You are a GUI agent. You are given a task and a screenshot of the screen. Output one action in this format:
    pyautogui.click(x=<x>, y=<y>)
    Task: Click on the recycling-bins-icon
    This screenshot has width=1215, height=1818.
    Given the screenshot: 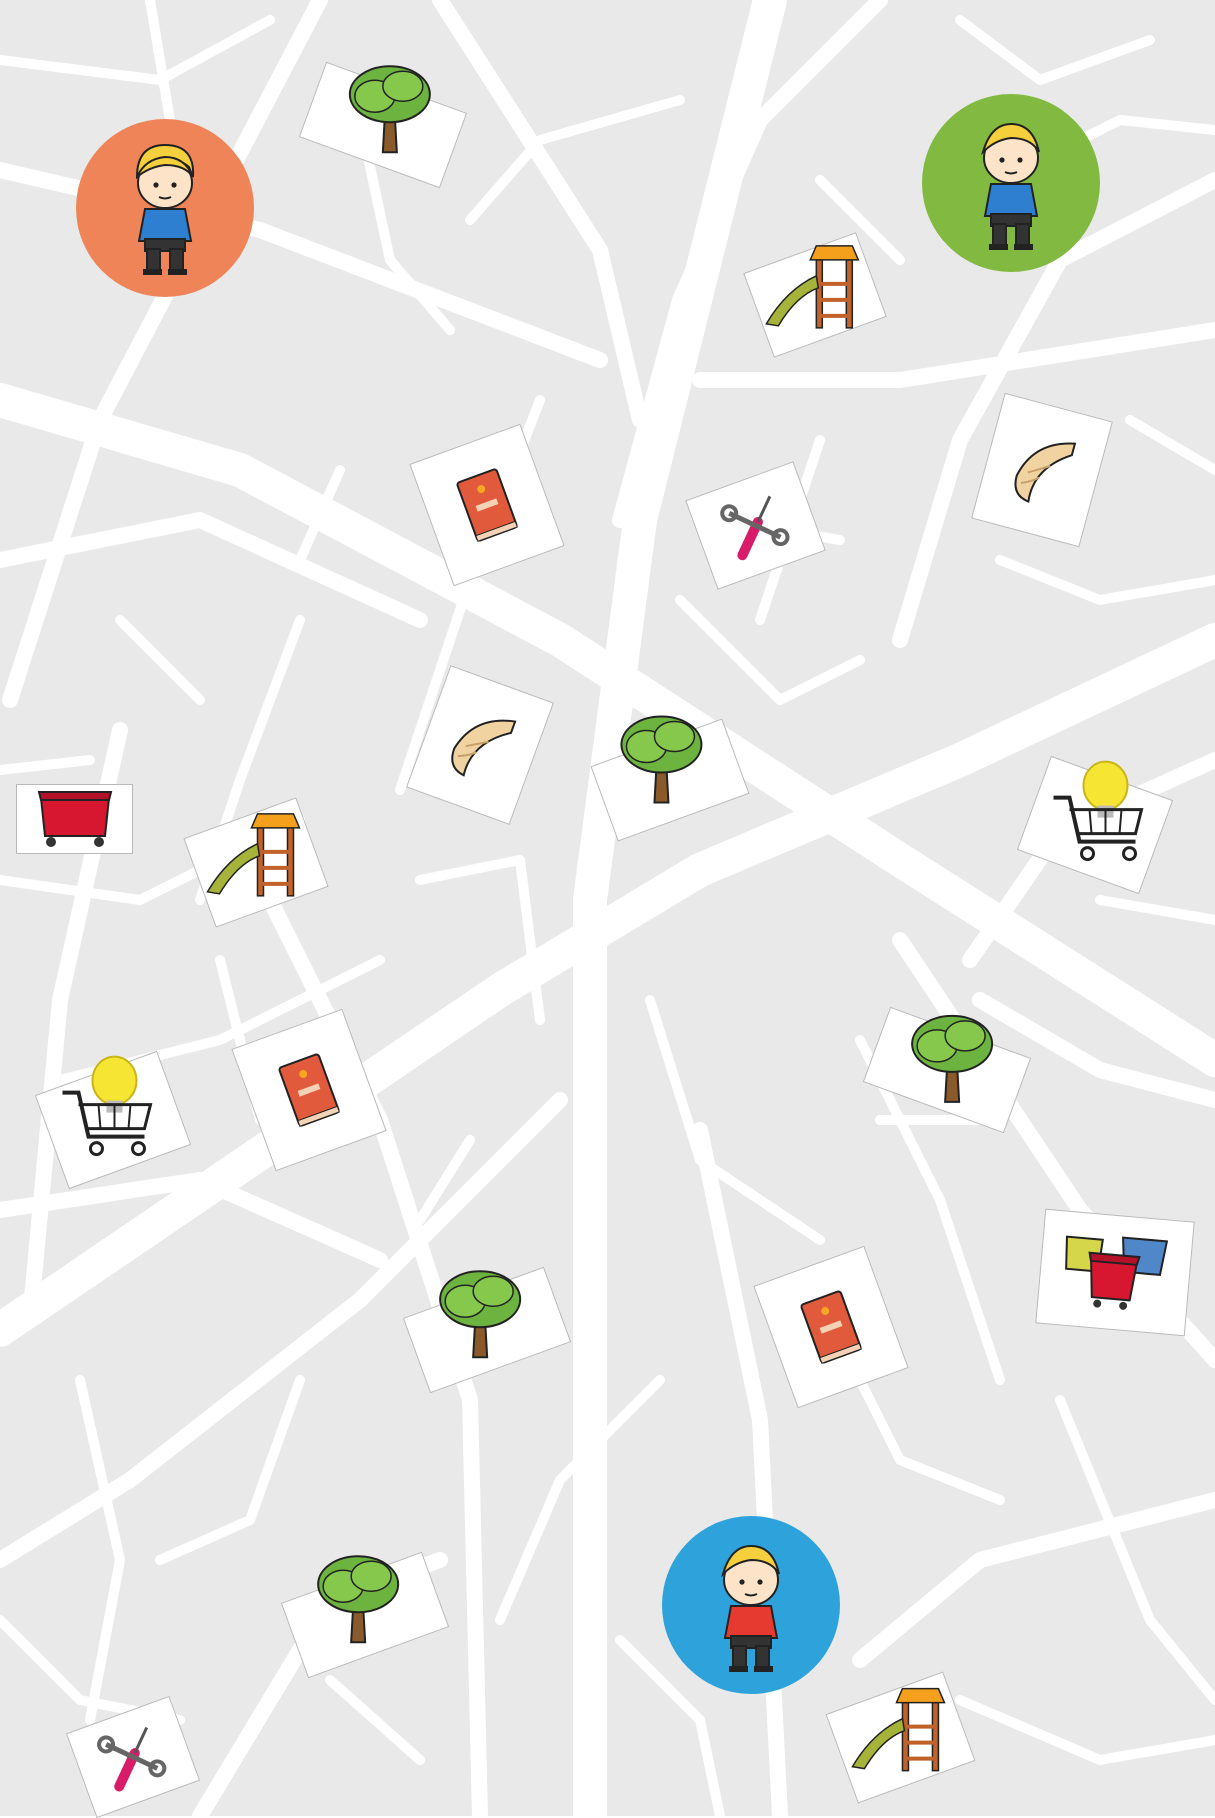 What is the action you would take?
    pyautogui.click(x=1117, y=1272)
    